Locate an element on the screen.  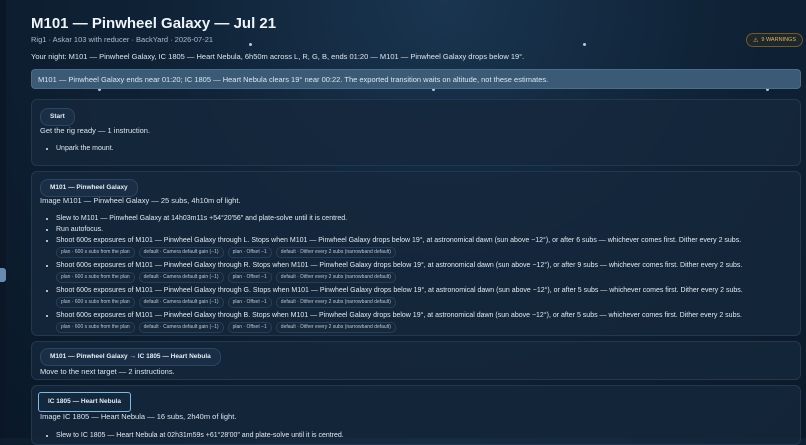
sidebar-toggle is located at coordinates (3, 275).